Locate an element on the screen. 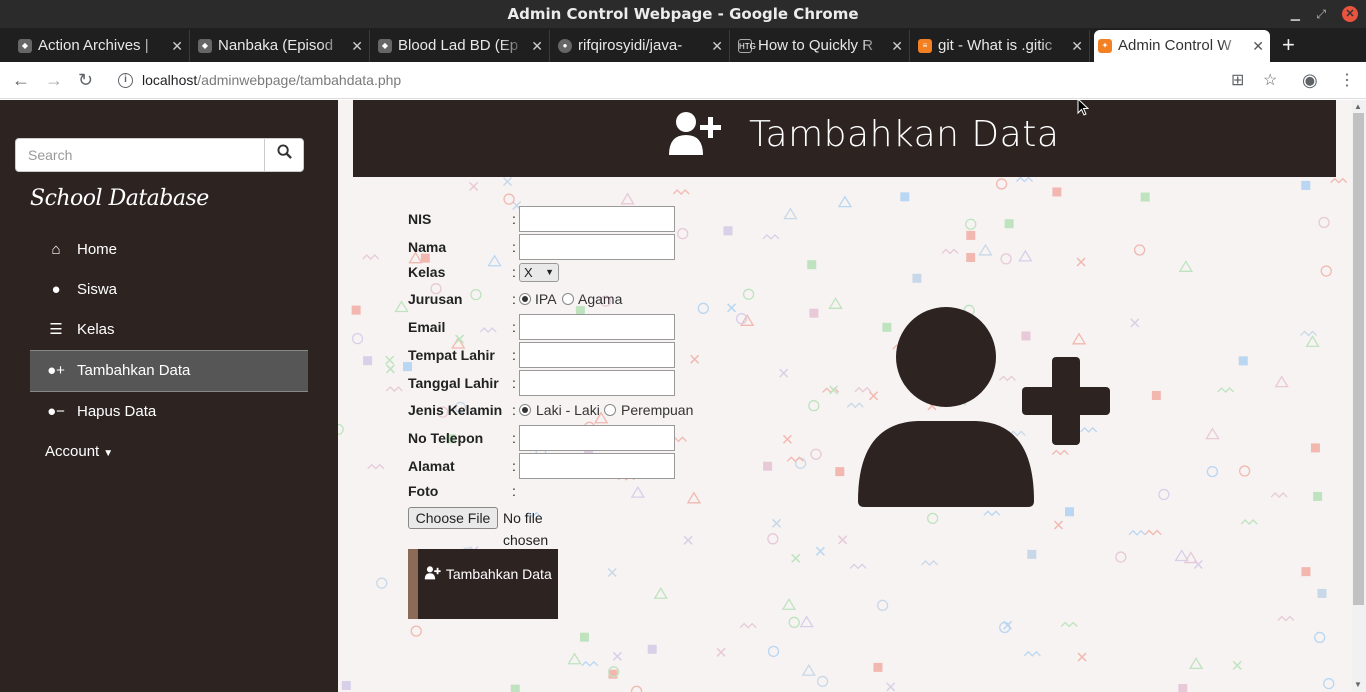 The image size is (1366, 692). tab-stackoverflow: ≡ git - What is .gitic ✕ is located at coordinates (1002, 46).